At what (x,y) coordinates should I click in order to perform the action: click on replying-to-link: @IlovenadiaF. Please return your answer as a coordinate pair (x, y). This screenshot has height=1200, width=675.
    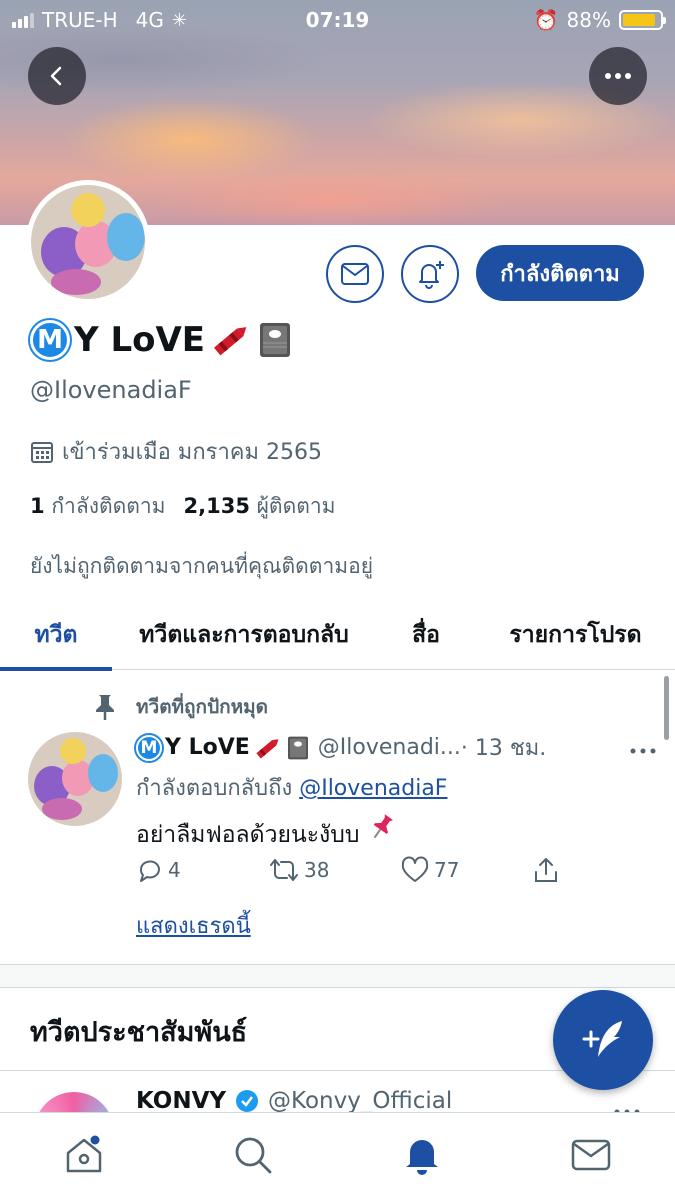
    Looking at the image, I should click on (373, 788).